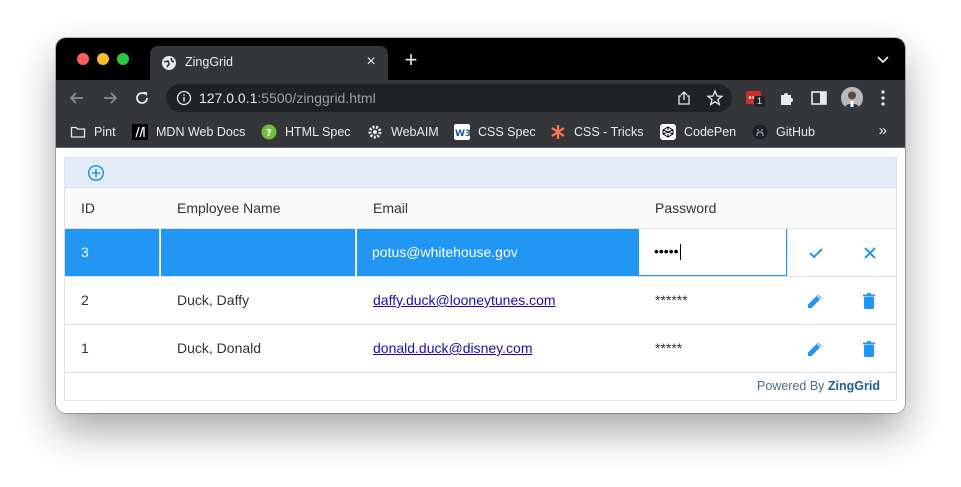 The width and height of the screenshot is (961, 487). Describe the element at coordinates (787, 98) in the screenshot. I see `extensions-puzzle-icon` at that location.